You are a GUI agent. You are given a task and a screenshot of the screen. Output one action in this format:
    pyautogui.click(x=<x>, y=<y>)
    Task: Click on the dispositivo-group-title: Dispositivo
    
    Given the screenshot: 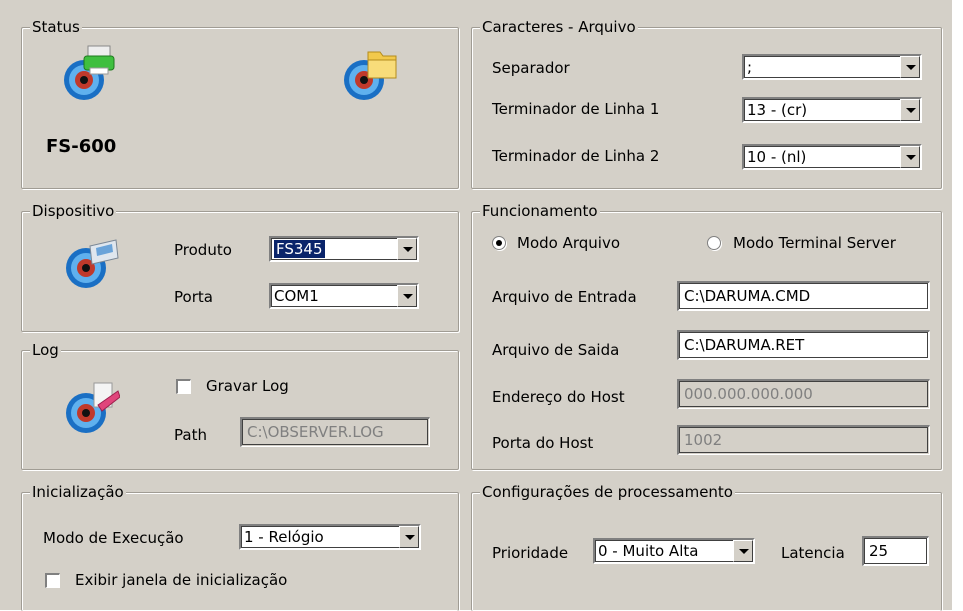 What is the action you would take?
    pyautogui.click(x=73, y=211)
    